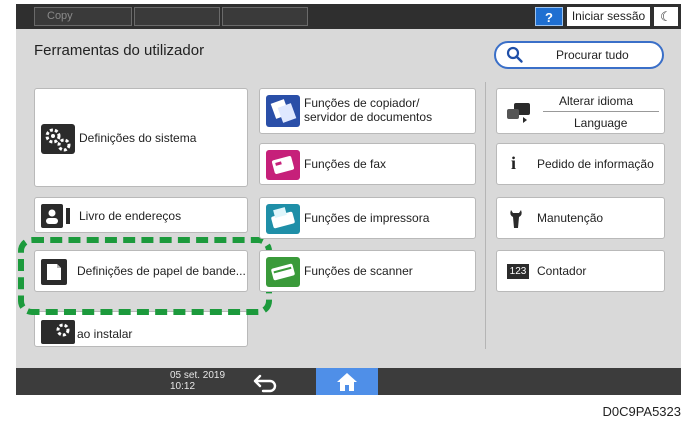  Describe the element at coordinates (130, 216) in the screenshot. I see `address-book-label: Livro de endereços` at that location.